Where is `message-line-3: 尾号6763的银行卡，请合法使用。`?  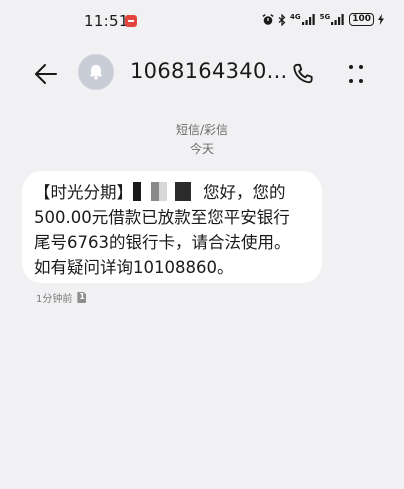 message-line-3: 尾号6763的银行卡，请合法使用。 is located at coordinates (162, 242).